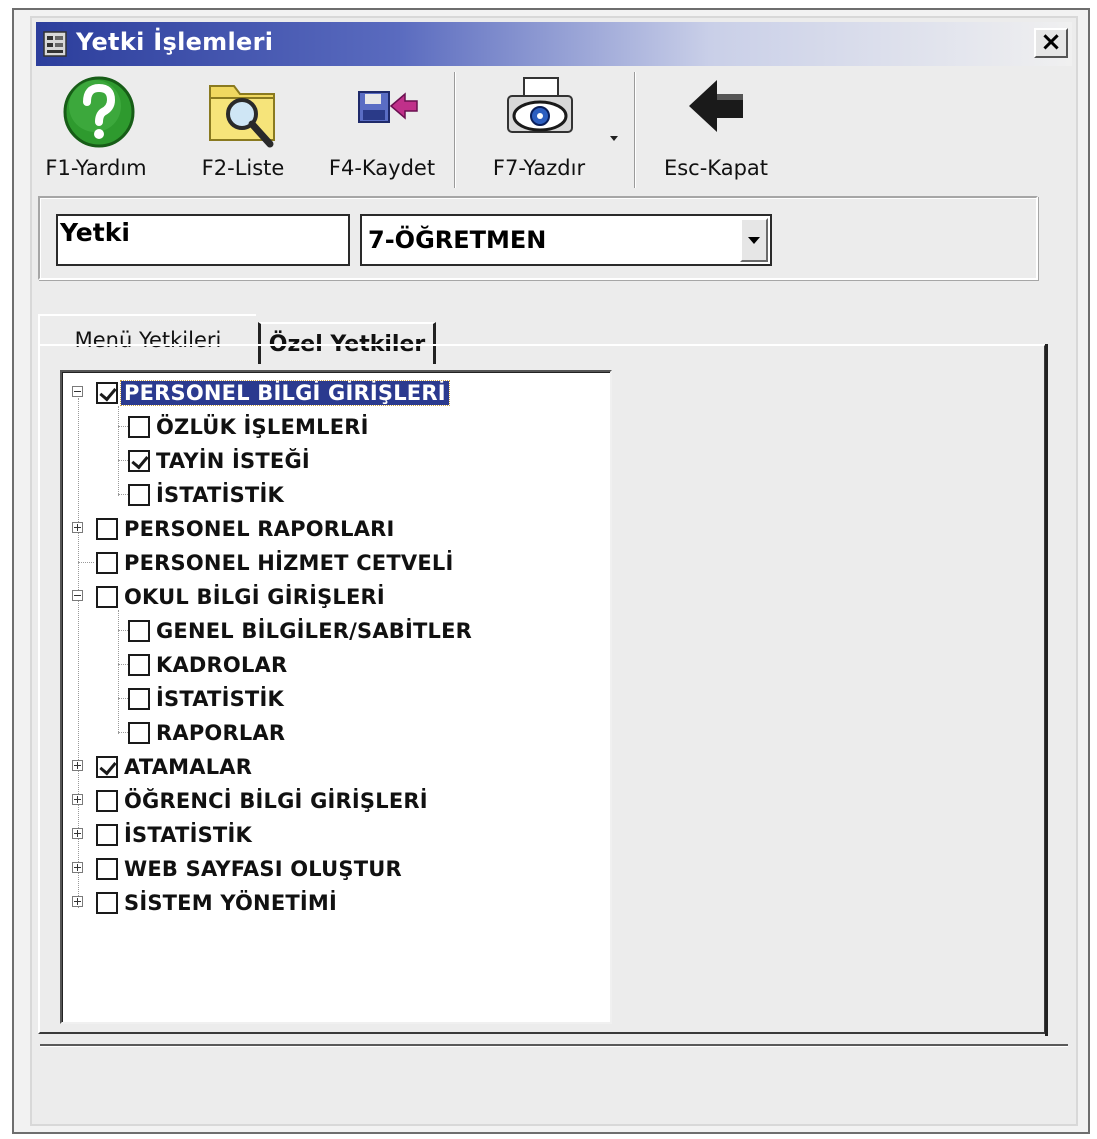  I want to click on tree-item-label: KADROLAR, so click(222, 665).